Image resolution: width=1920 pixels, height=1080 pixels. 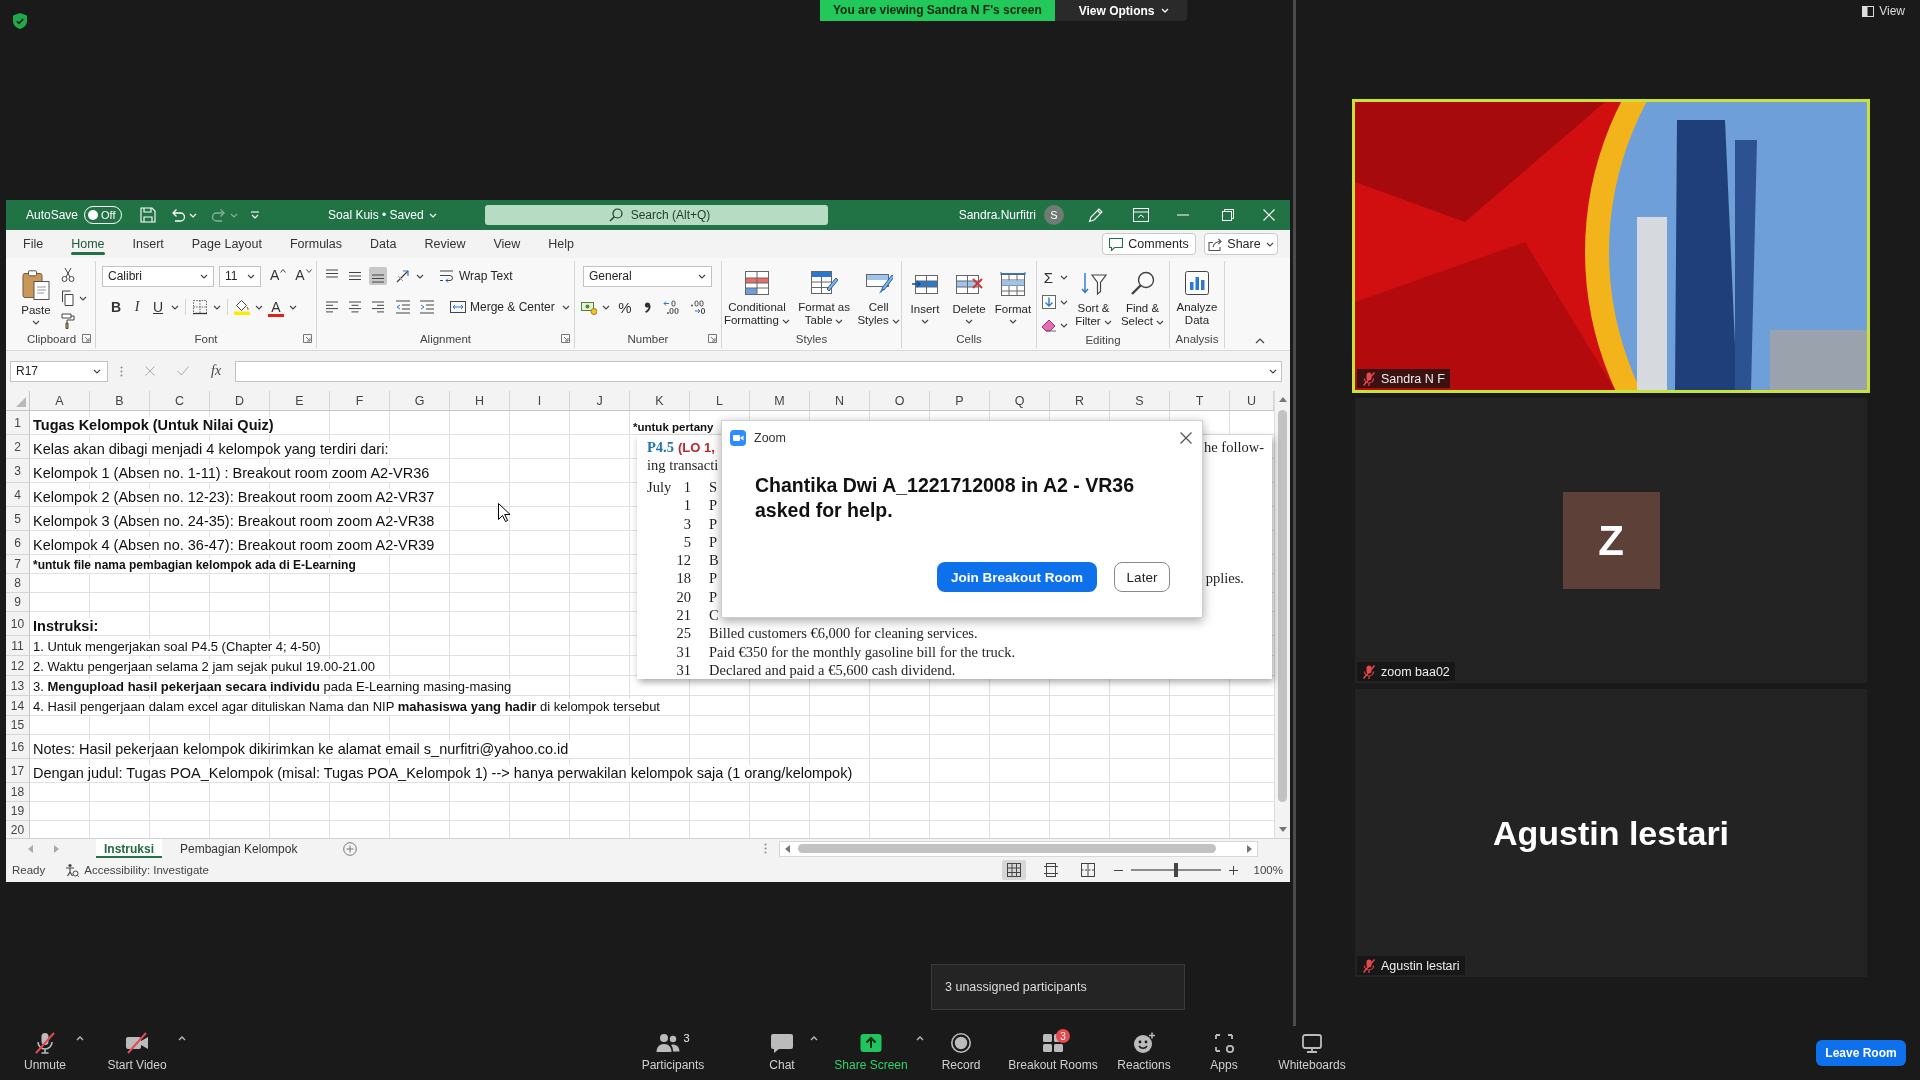 What do you see at coordinates (1013, 870) in the screenshot?
I see `normal-view-icon` at bounding box center [1013, 870].